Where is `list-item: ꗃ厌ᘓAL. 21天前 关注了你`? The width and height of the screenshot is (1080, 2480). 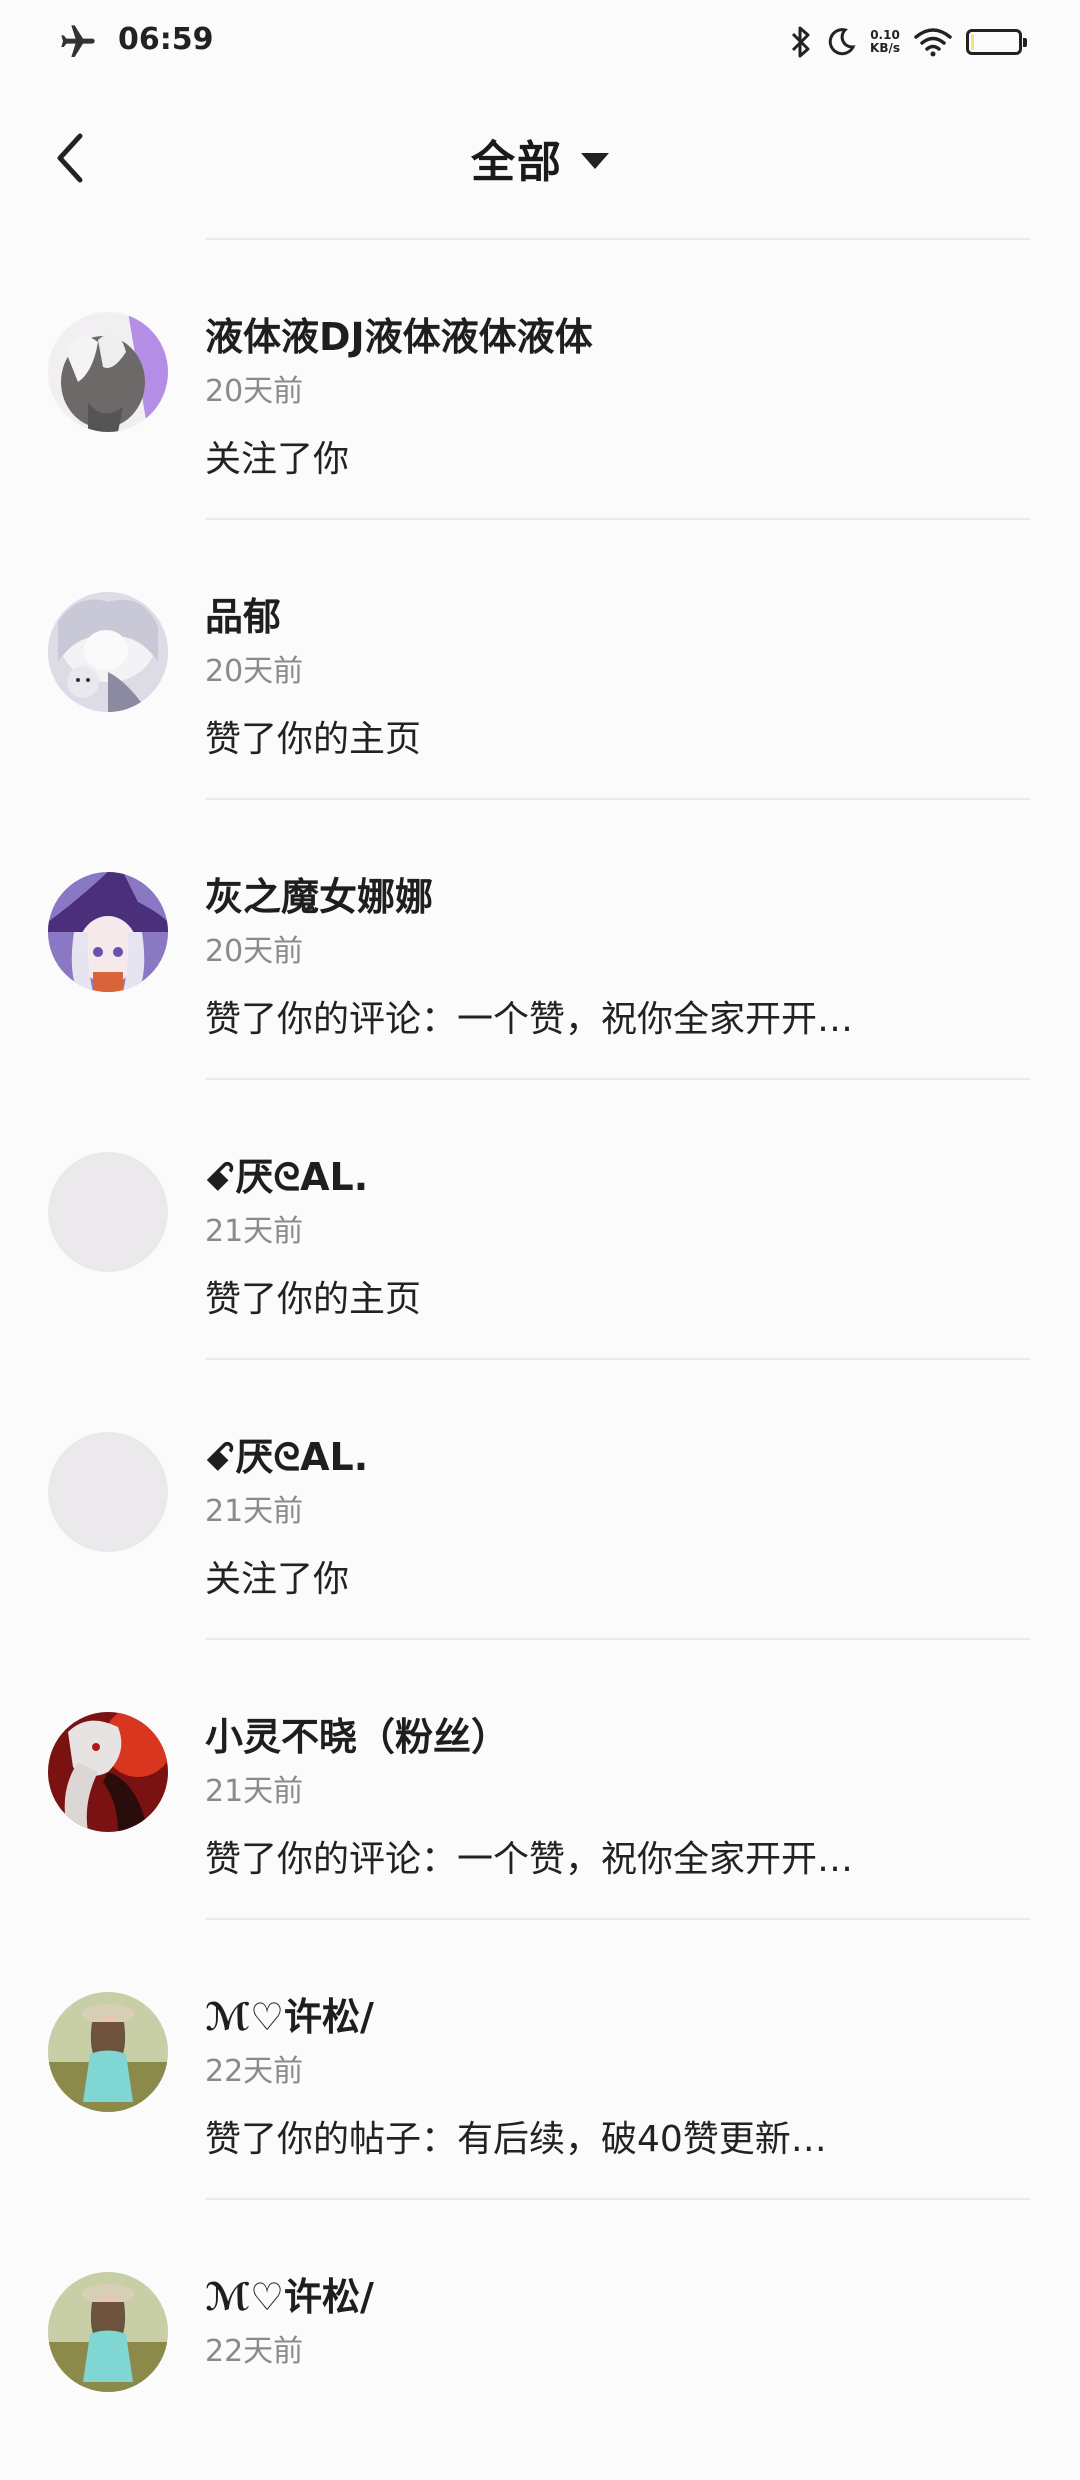
list-item: ꗃ厌ᘓAL. 21天前 关注了你 is located at coordinates (540, 1500).